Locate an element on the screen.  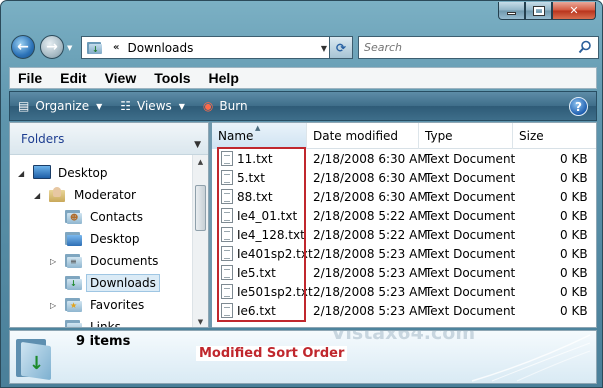
user-folder-icon is located at coordinates (57, 195).